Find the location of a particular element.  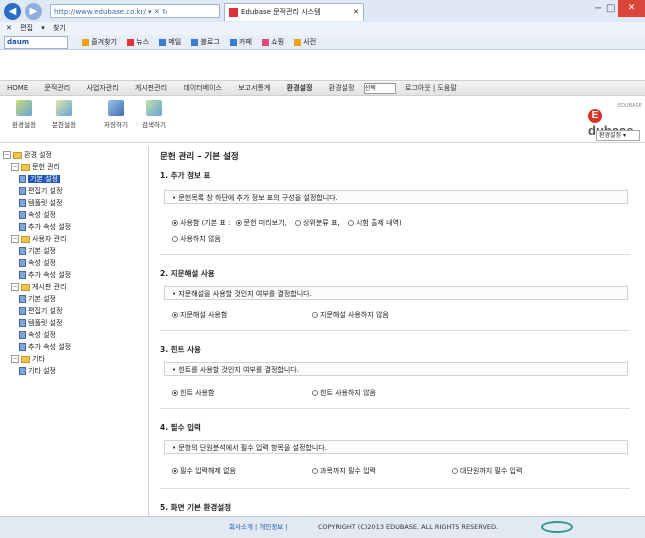

tree-item: − 문헌 관리 is located at coordinates (35, 167).